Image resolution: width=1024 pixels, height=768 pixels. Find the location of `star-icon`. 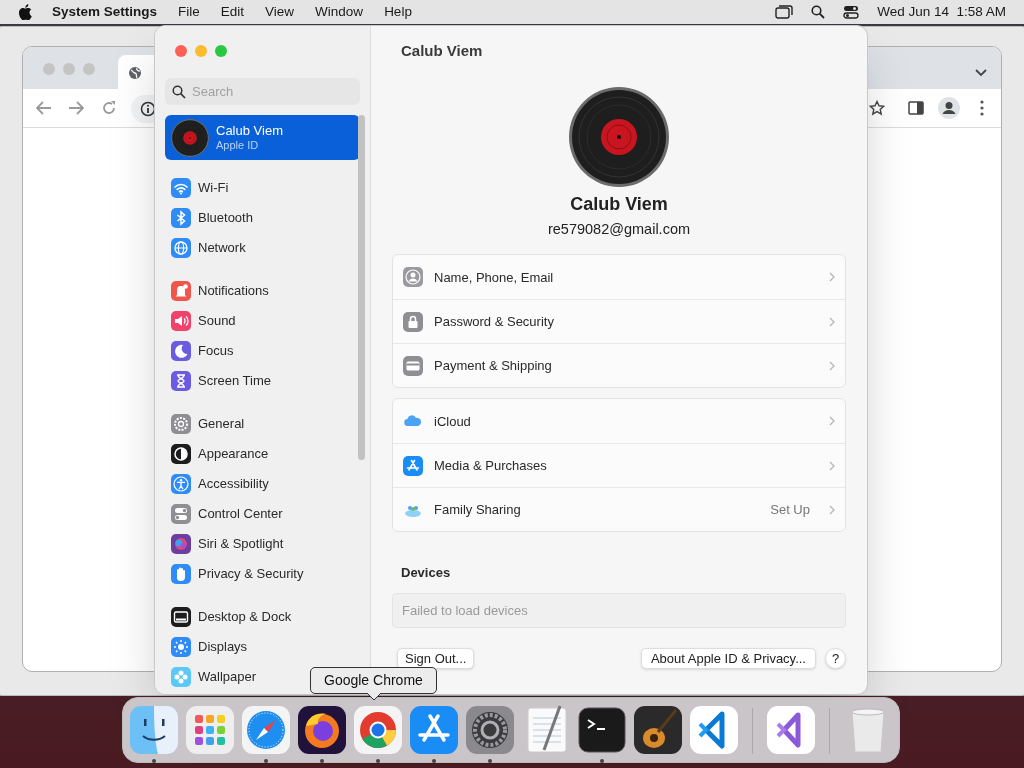

star-icon is located at coordinates (877, 108).